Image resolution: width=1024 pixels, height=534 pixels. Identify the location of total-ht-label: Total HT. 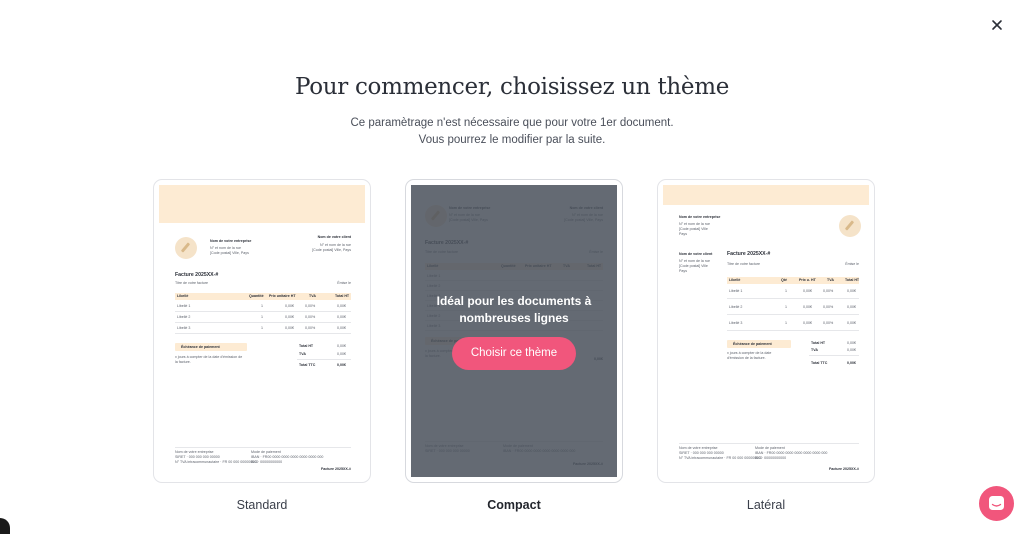
(818, 343).